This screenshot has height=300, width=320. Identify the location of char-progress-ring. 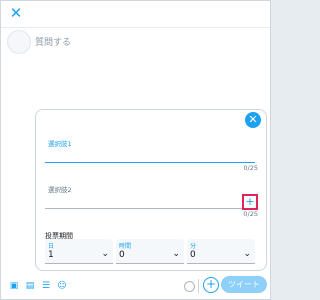
(189, 286).